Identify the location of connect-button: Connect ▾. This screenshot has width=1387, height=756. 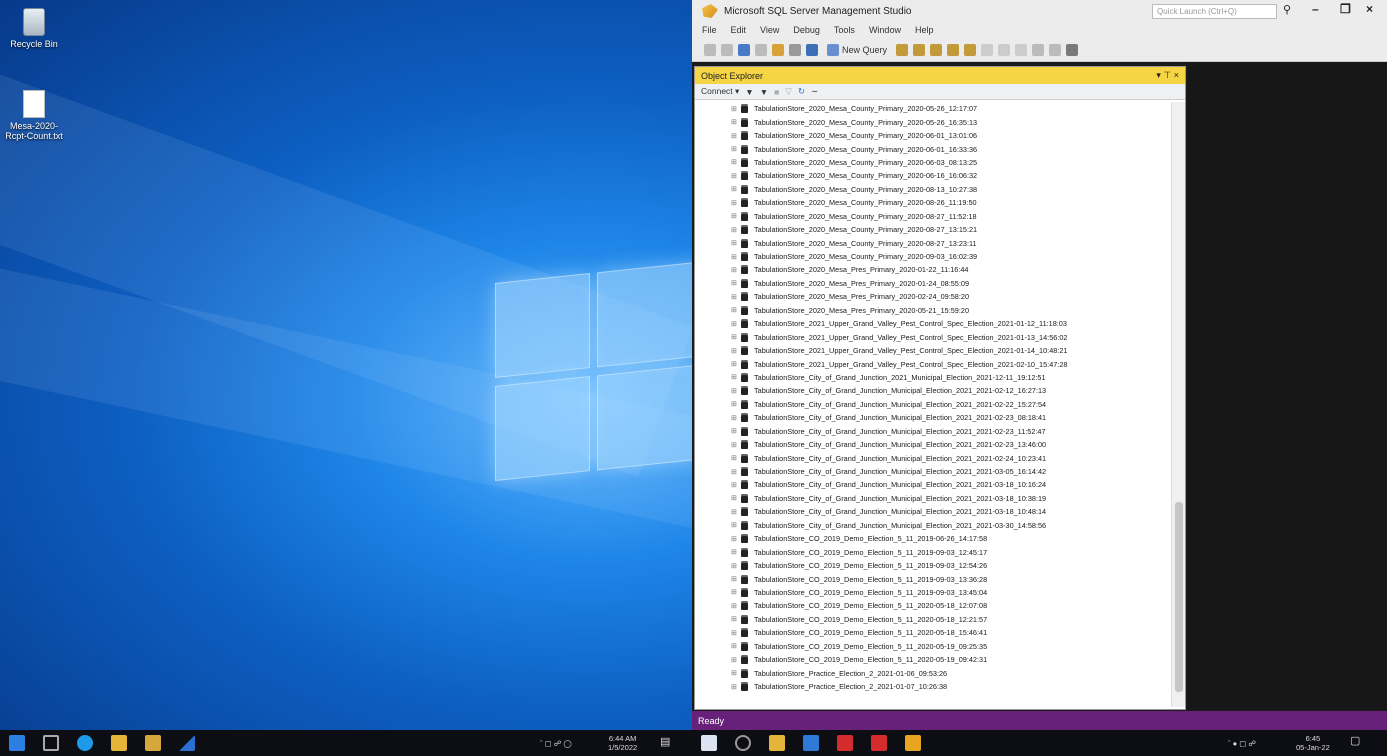
(720, 91).